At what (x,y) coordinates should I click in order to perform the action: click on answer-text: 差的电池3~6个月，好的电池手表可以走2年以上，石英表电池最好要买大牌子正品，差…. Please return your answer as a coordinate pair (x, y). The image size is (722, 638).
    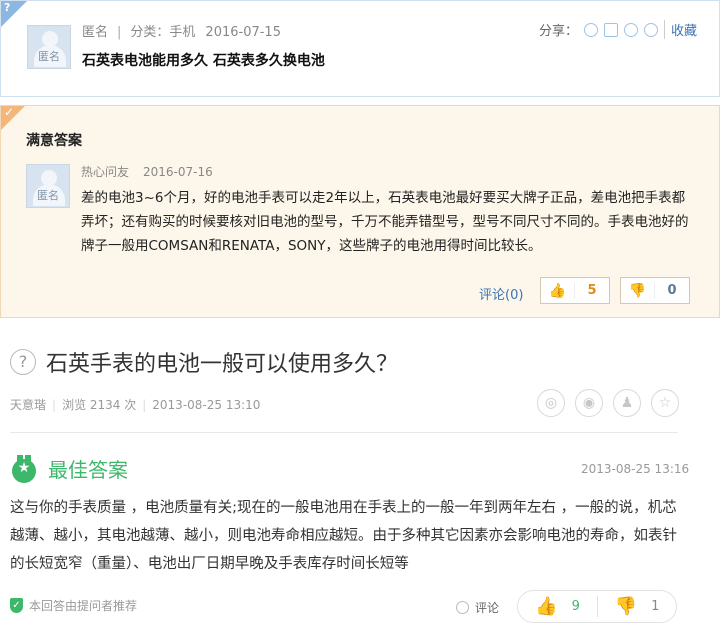
    Looking at the image, I should click on (385, 222).